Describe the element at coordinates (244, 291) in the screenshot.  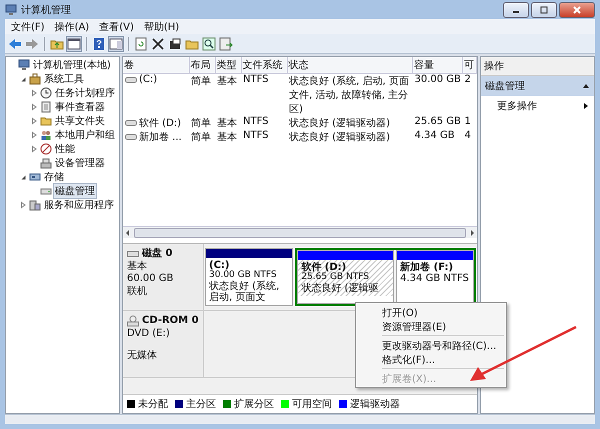
I see `partition-status: 状态良好 (系统, 启动, 页面文` at that location.